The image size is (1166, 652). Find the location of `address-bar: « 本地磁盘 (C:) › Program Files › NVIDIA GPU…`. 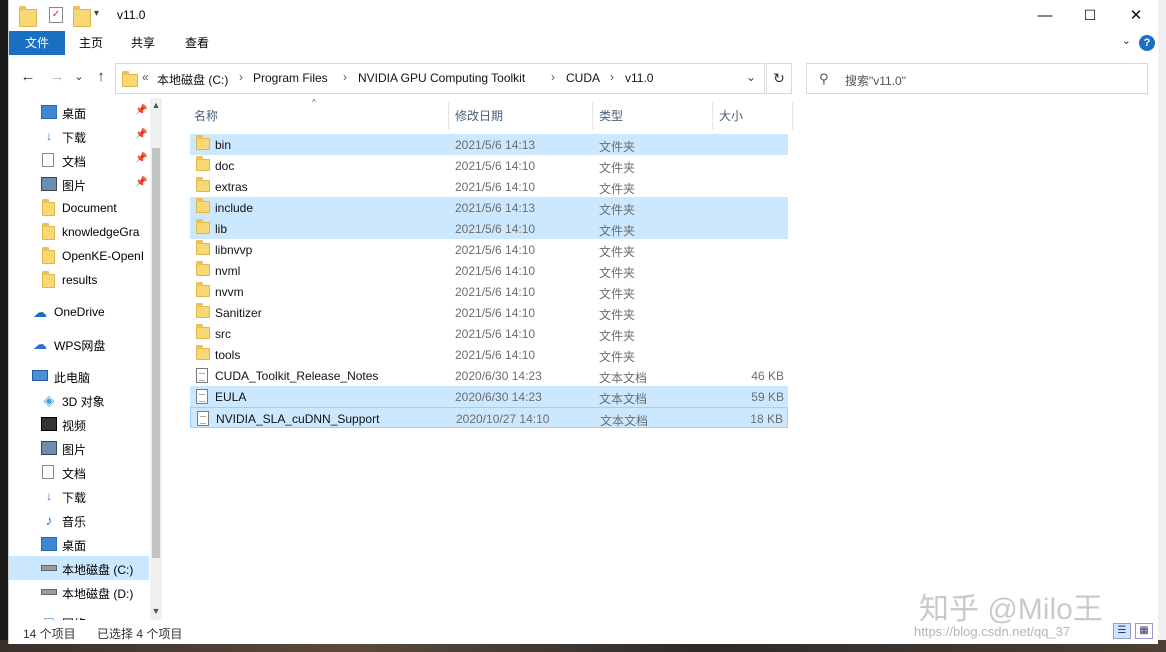

address-bar: « 本地磁盘 (C:) › Program Files › NVIDIA GPU… is located at coordinates (440, 78).